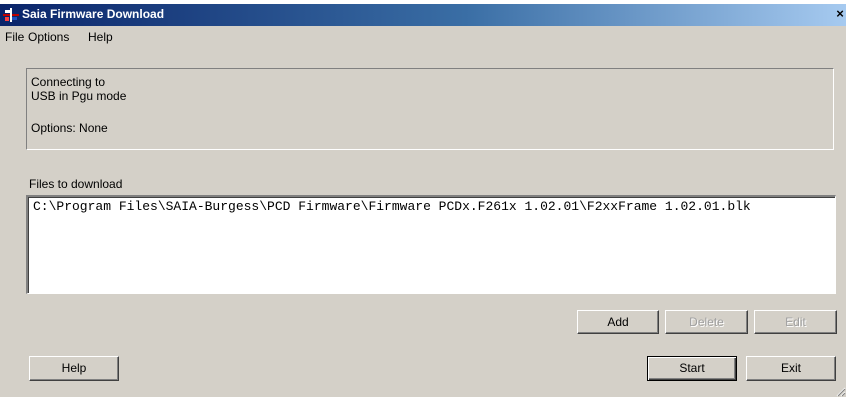 This screenshot has width=846, height=400. What do you see at coordinates (76, 184) in the screenshot?
I see `files-to-download-label: Files to download` at bounding box center [76, 184].